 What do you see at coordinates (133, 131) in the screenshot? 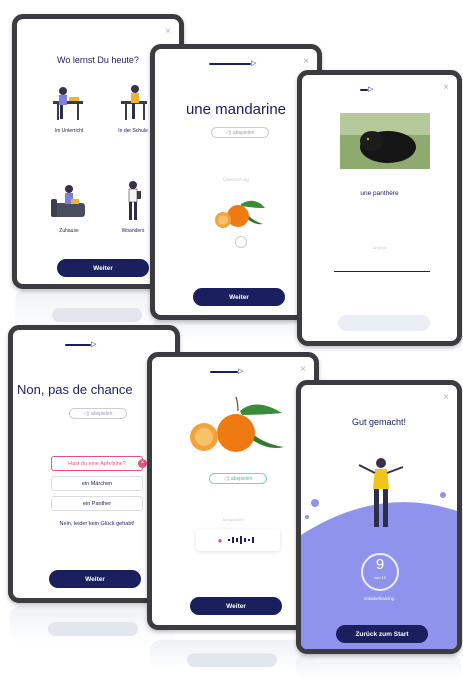
I see `option-label: In der Schule` at bounding box center [133, 131].